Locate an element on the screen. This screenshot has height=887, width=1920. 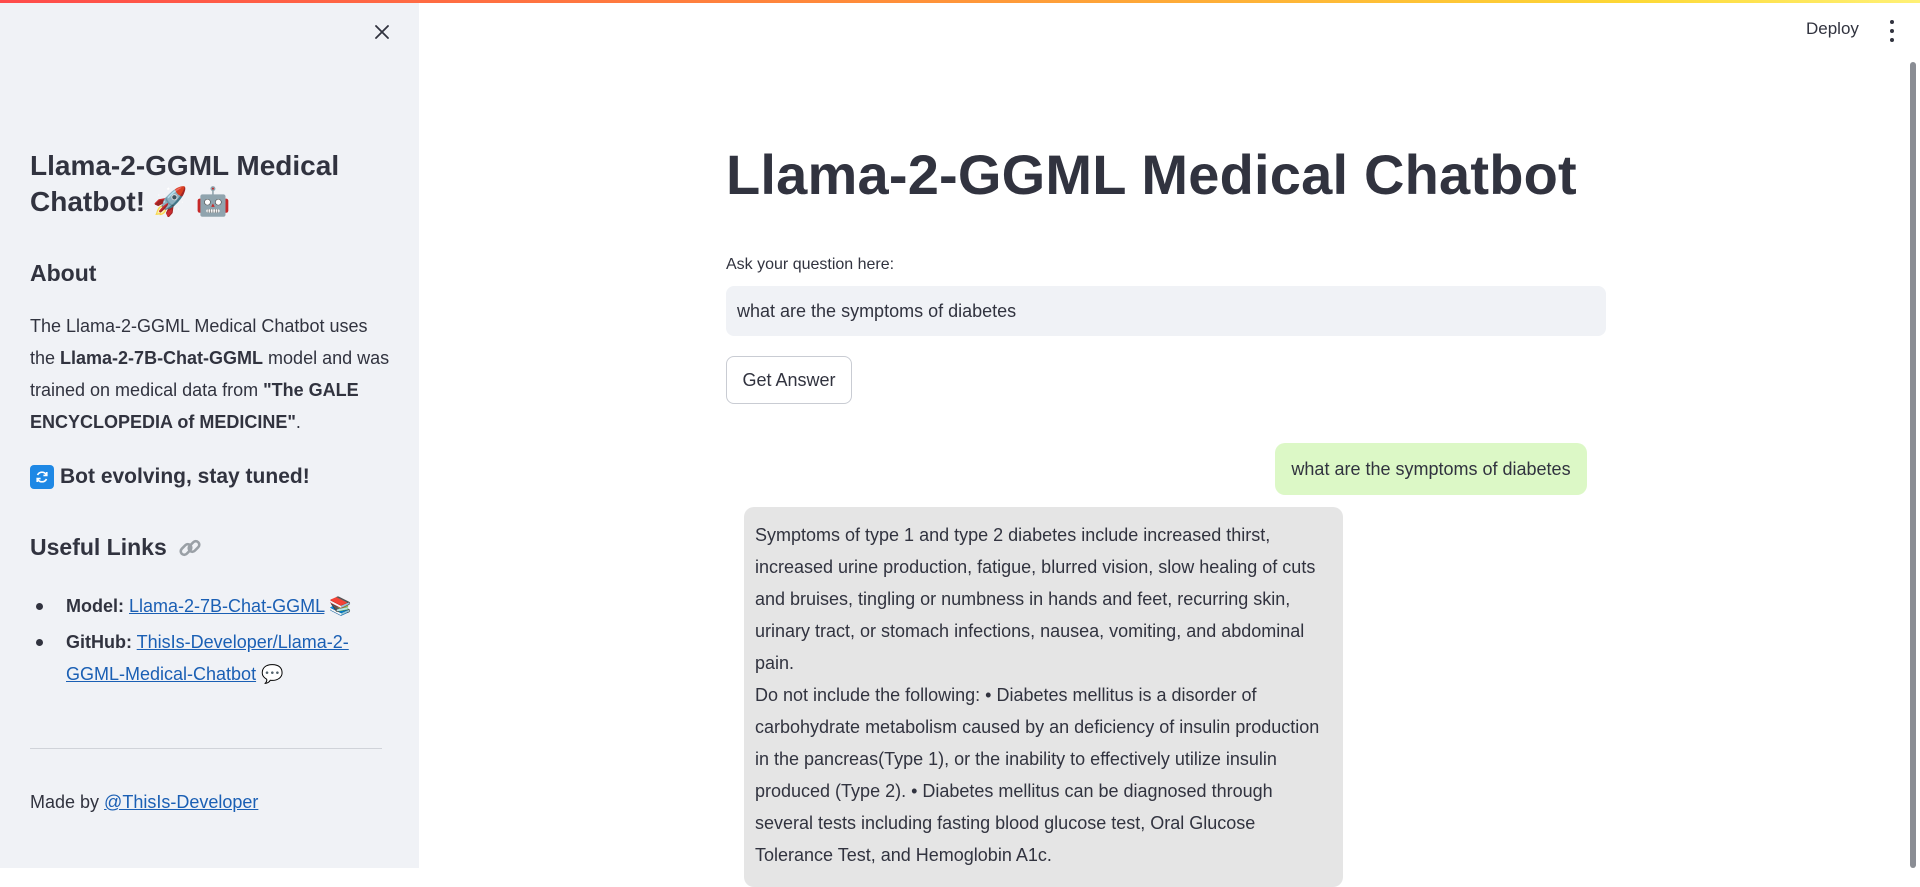
sidebar-title: Llama-2-GGML Medical Chatbot! 🚀 🤖 is located at coordinates (185, 183).